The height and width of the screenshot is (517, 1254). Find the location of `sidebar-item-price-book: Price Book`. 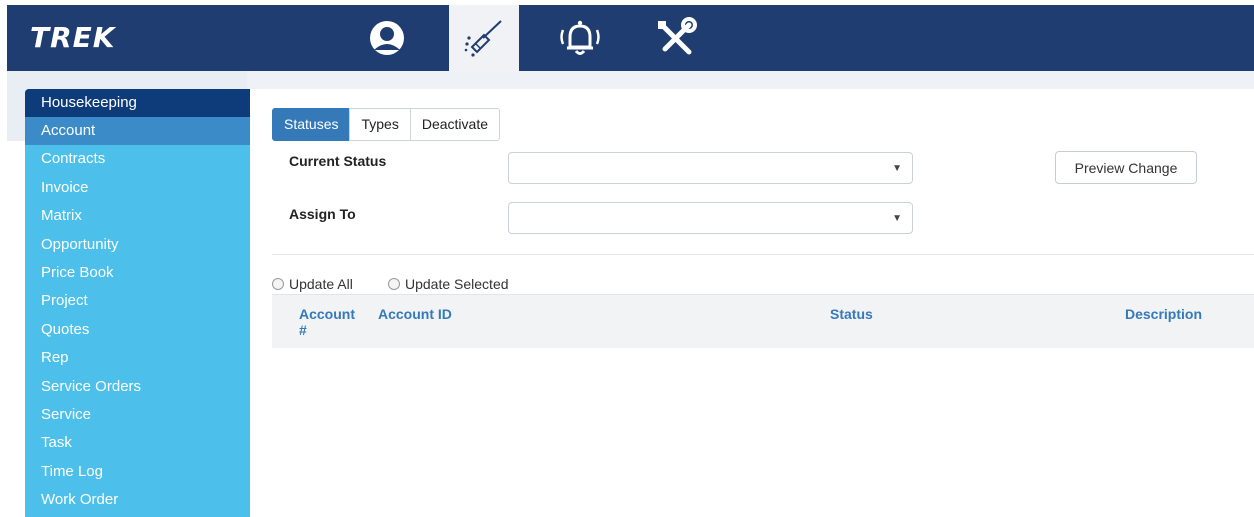

sidebar-item-price-book: Price Book is located at coordinates (137, 273).